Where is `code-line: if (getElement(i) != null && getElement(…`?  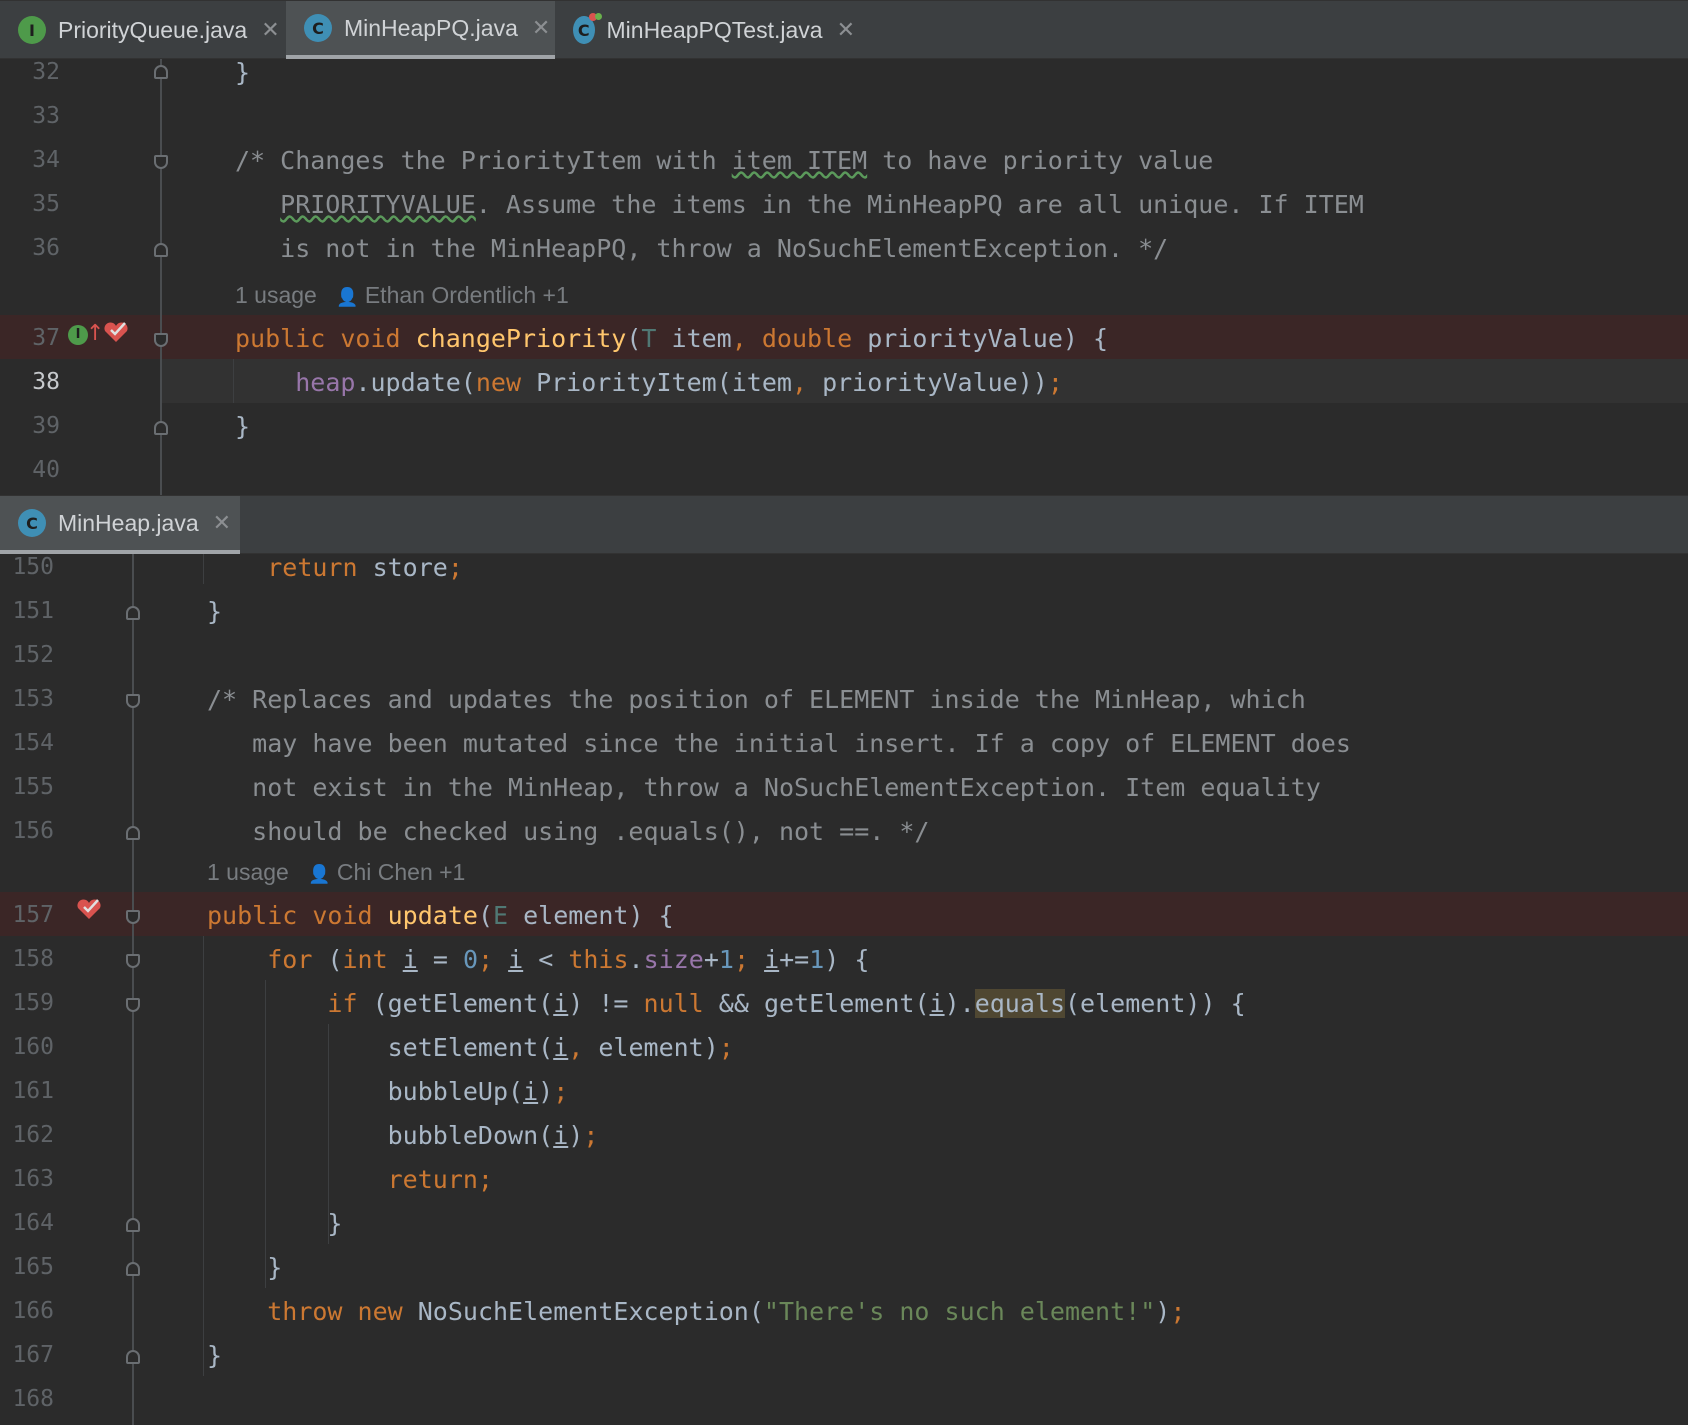
code-line: if (getElement(i) != null && getElement(… is located at coordinates (786, 1003).